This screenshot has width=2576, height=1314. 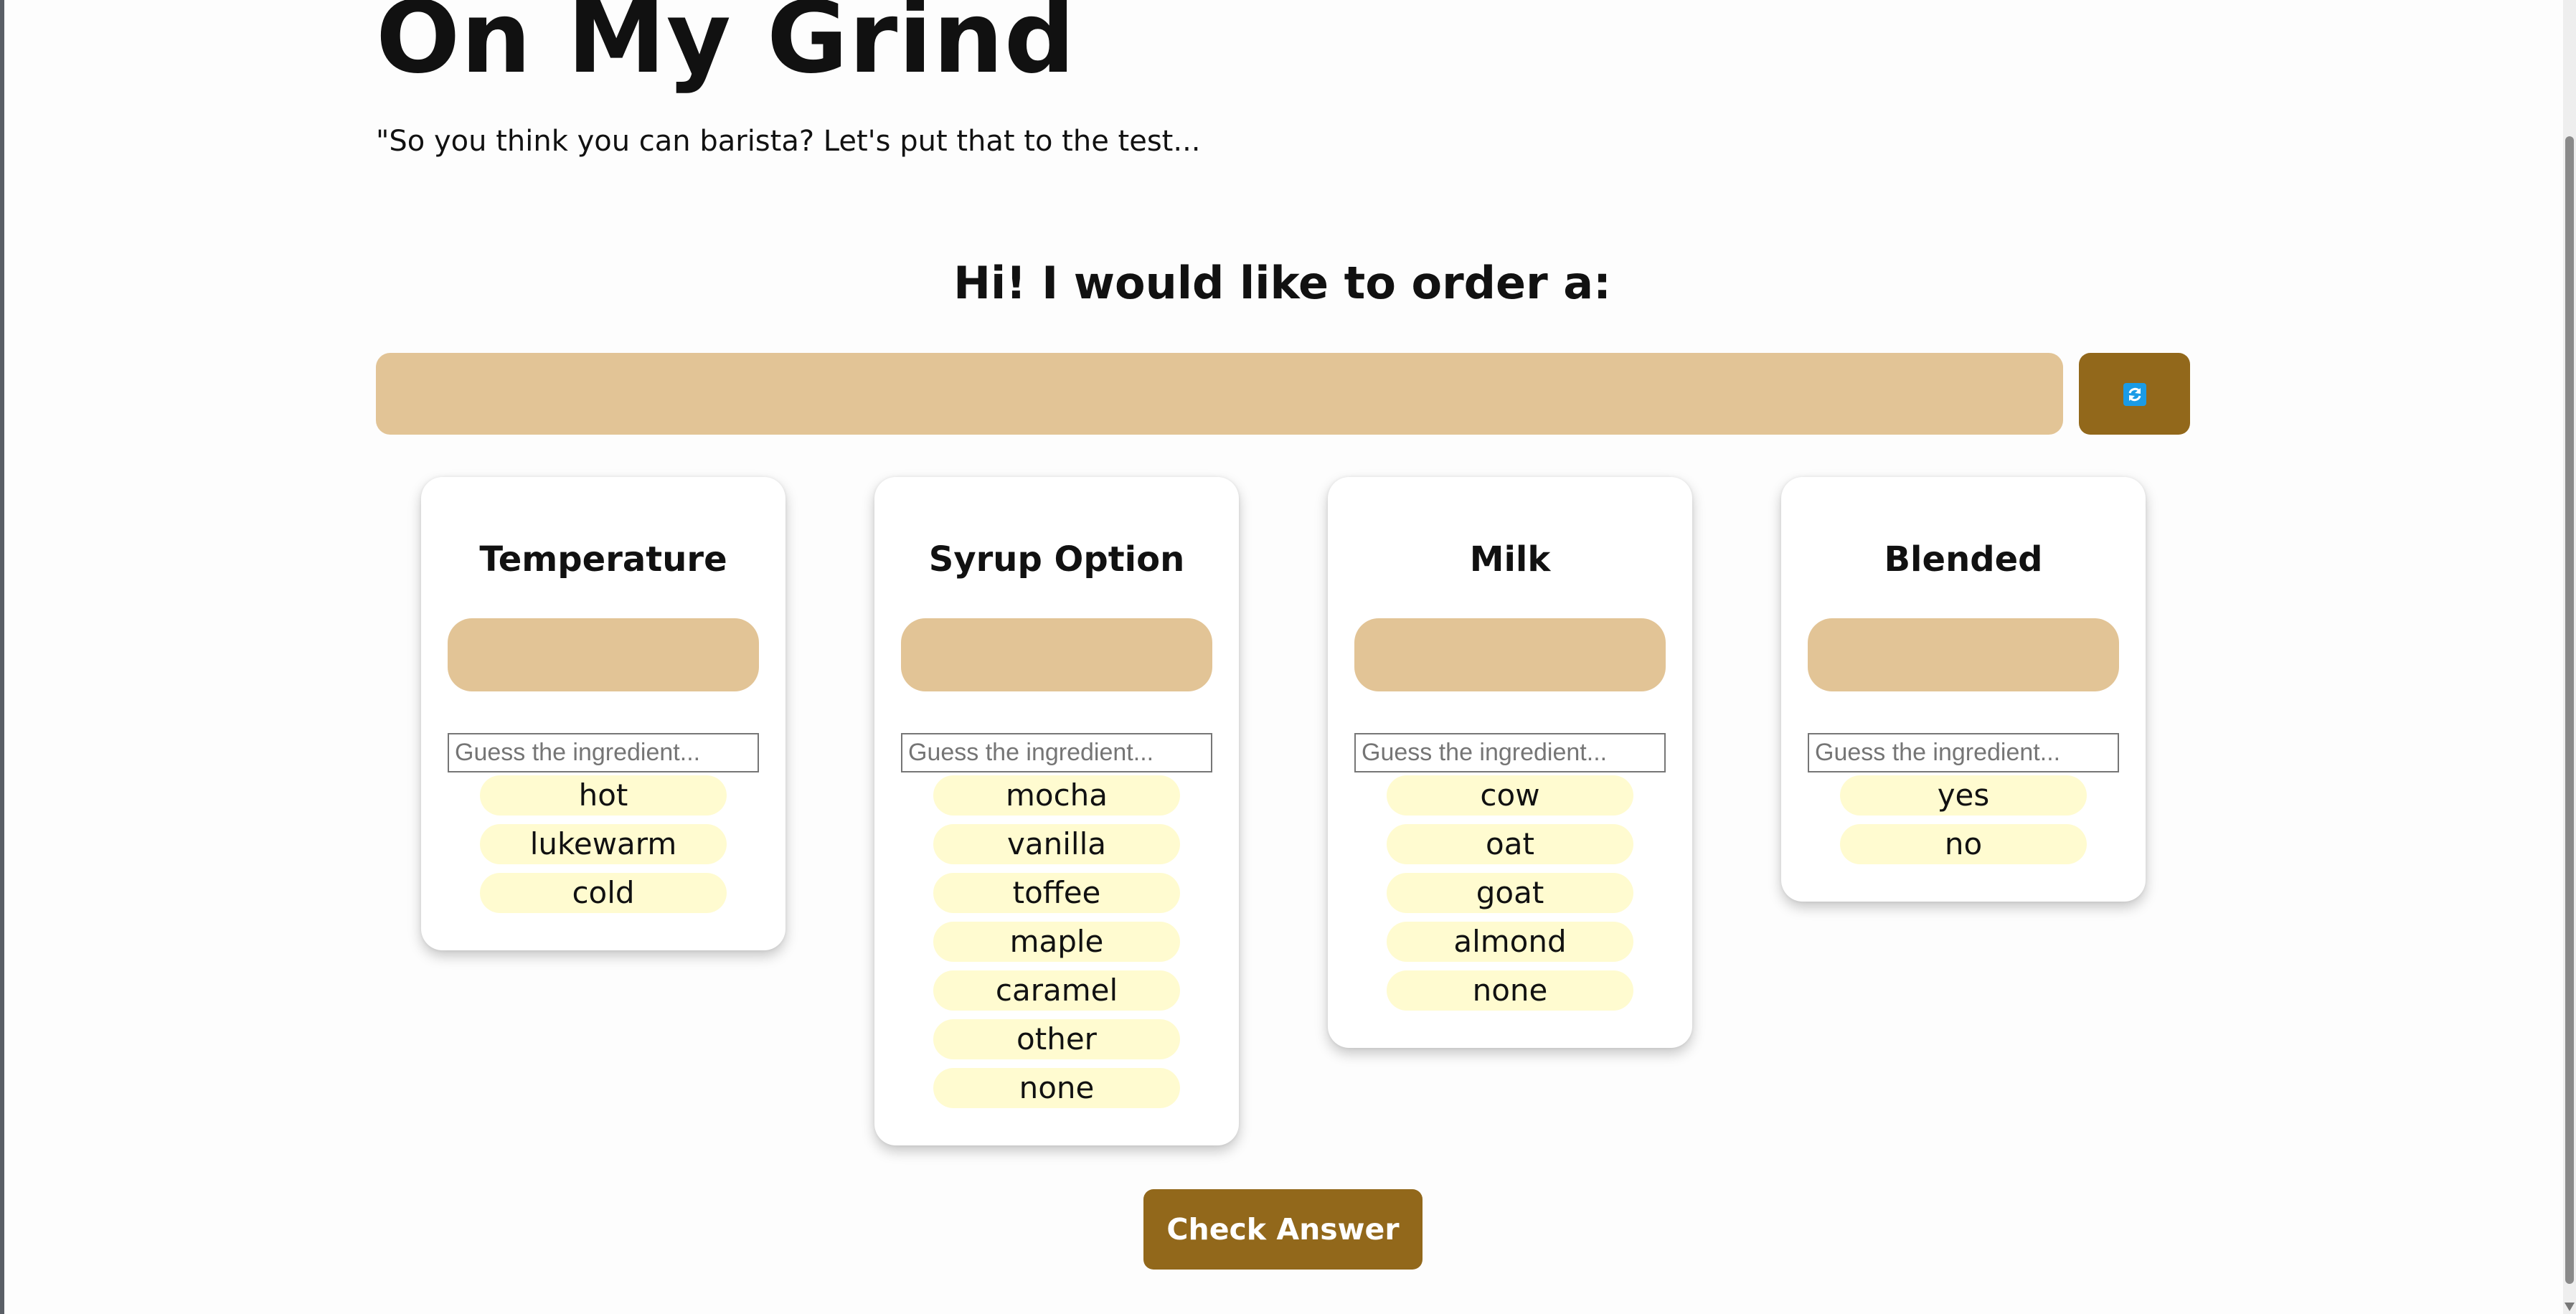 I want to click on options-list: cow oat goat almond none, so click(x=1510, y=893).